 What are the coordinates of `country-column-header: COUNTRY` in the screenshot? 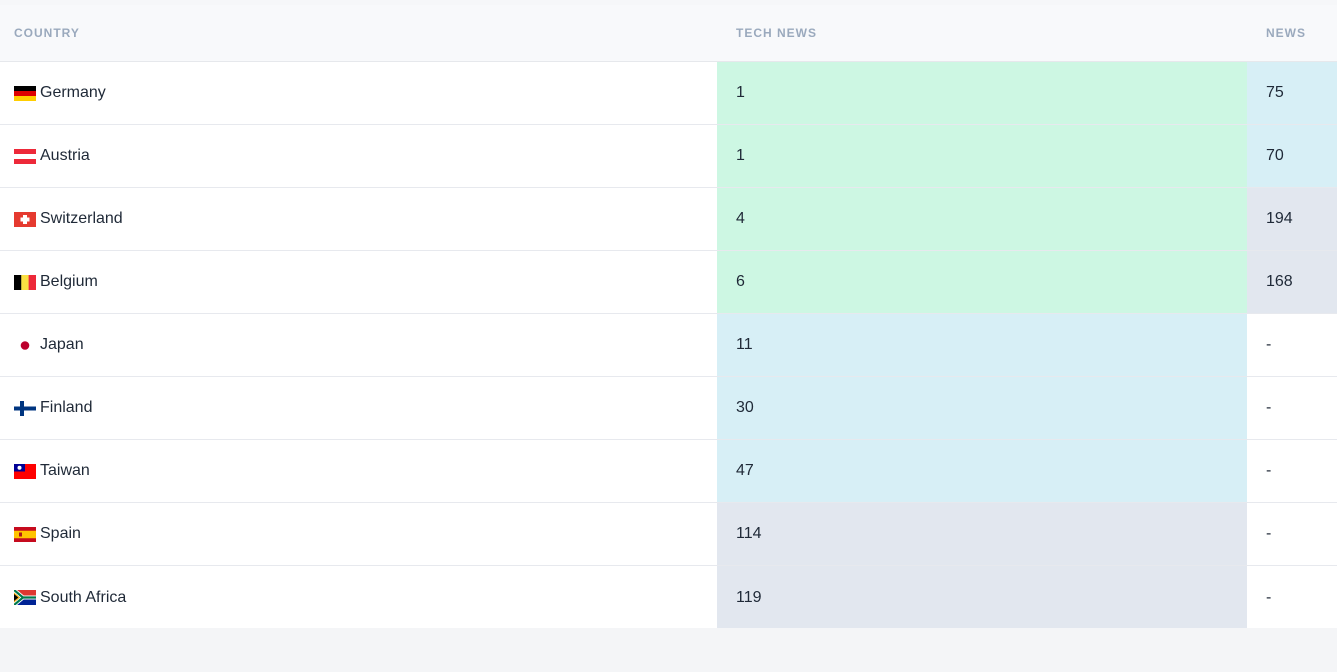 It's located at (358, 33).